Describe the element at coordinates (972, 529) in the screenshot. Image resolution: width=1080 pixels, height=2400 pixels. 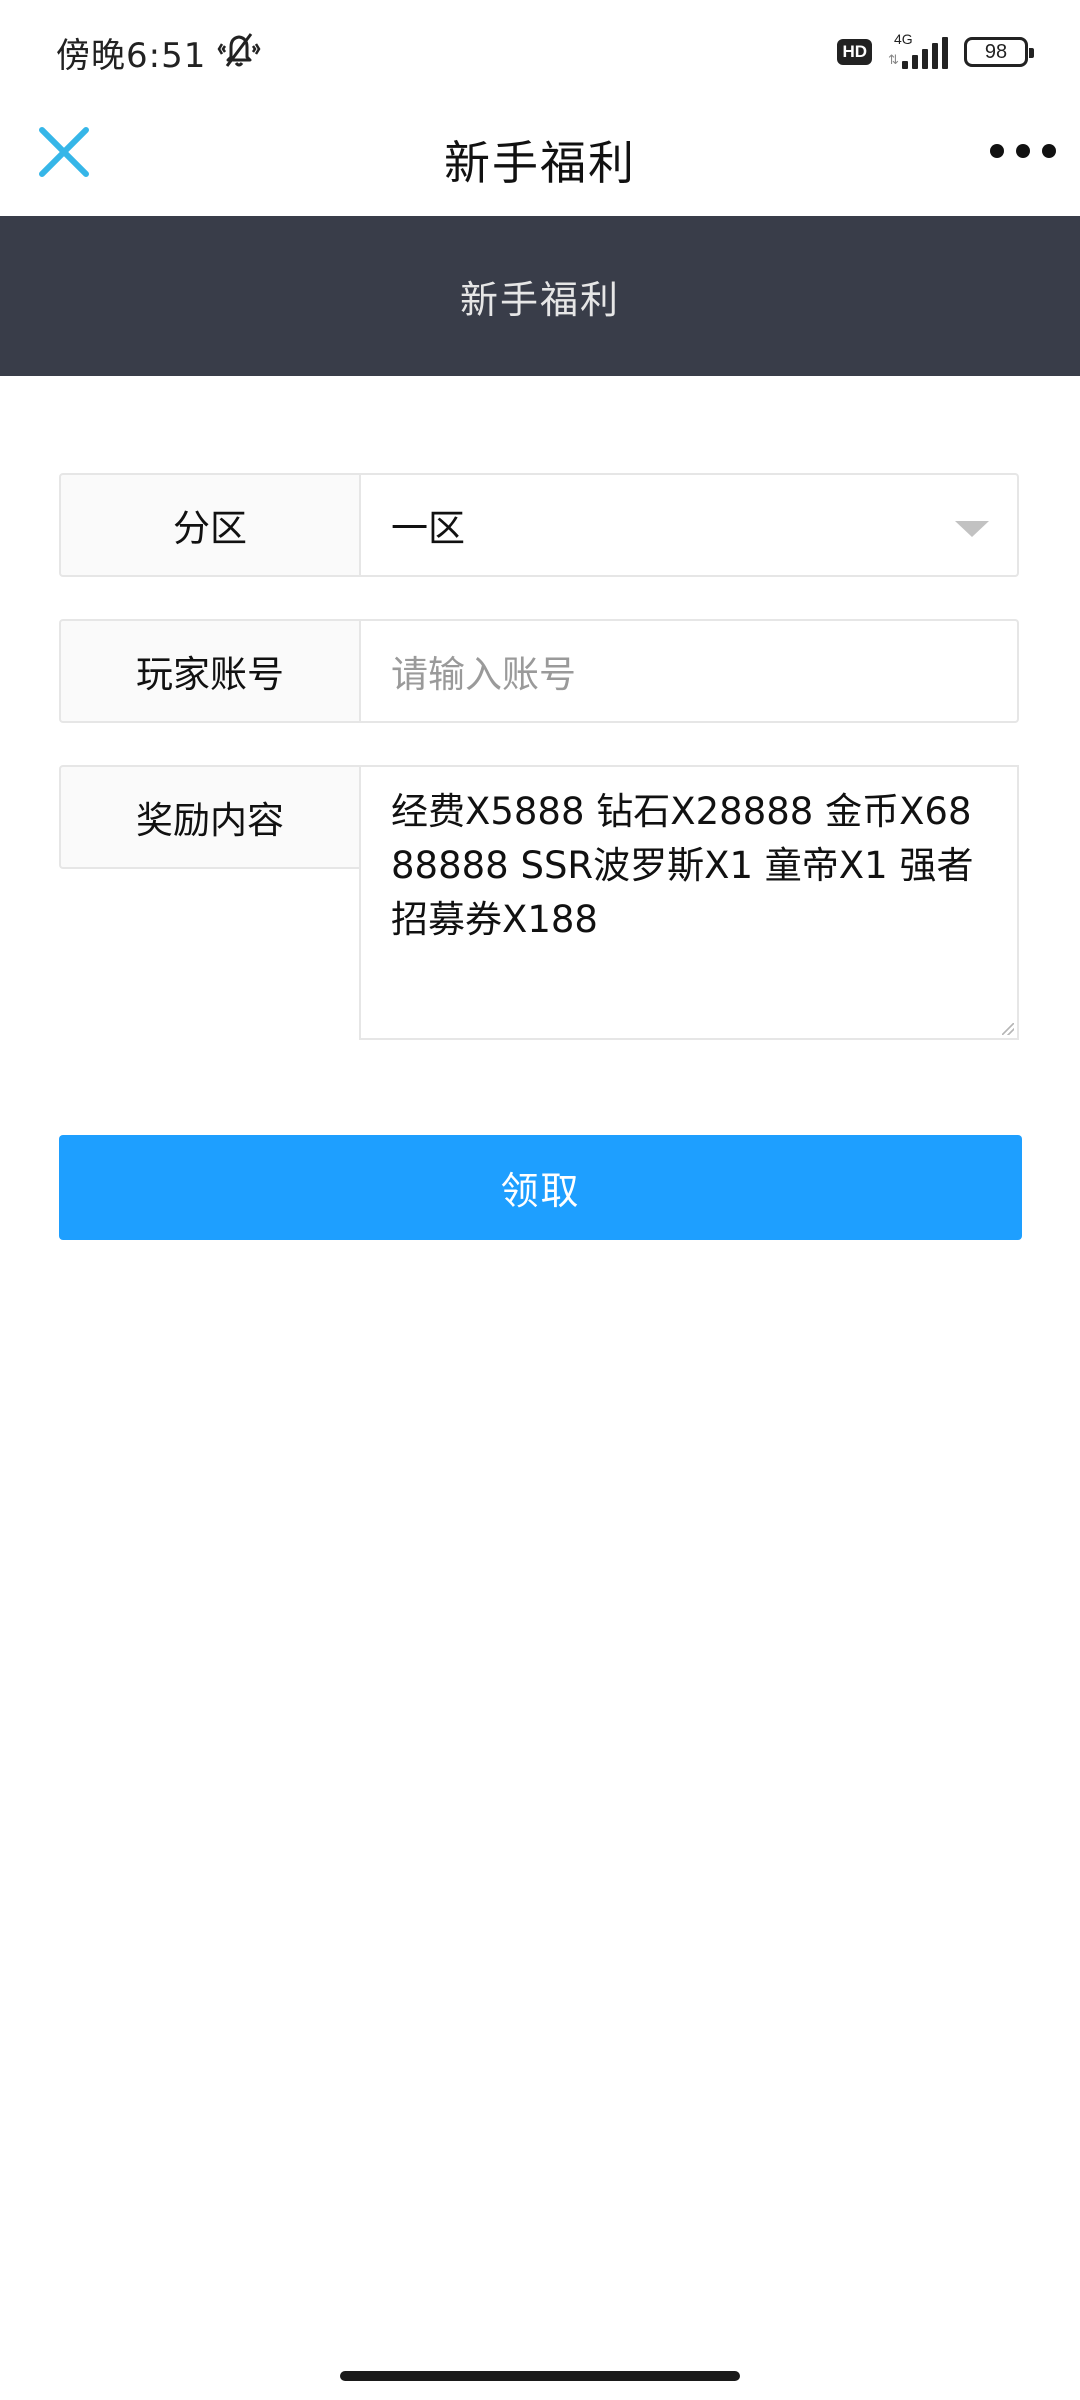
I see `caret-down-icon` at that location.